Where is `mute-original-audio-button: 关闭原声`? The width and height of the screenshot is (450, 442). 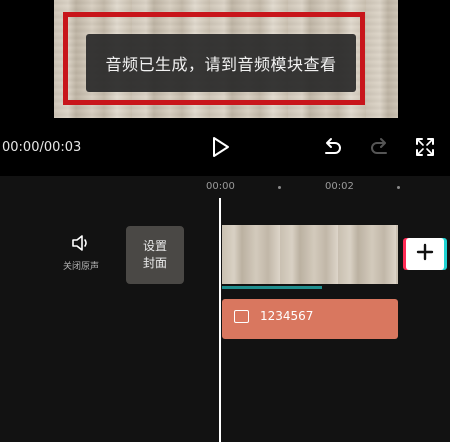 mute-original-audio-button: 关闭原声 is located at coordinates (81, 253).